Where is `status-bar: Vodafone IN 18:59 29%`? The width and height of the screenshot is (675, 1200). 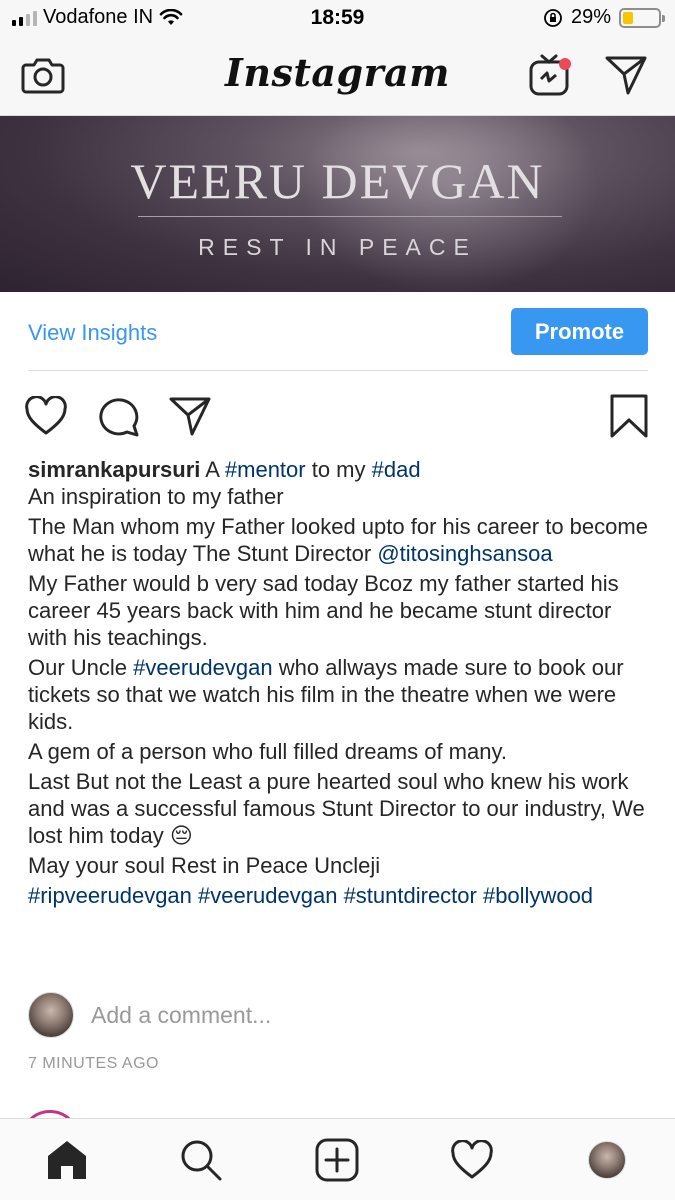 status-bar: Vodafone IN 18:59 29% is located at coordinates (337, 19).